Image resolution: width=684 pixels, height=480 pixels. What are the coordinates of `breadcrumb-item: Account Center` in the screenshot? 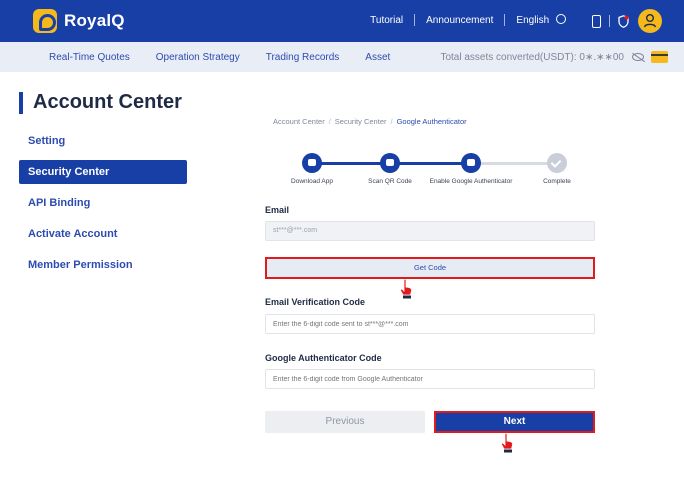 It's located at (299, 121).